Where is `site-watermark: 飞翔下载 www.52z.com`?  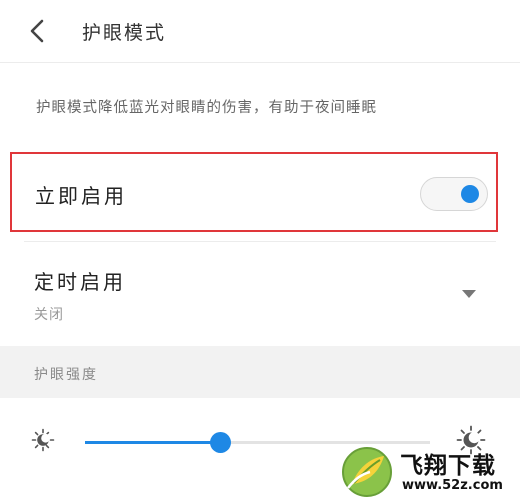 site-watermark: 飞翔下载 www.52z.com is located at coordinates (428, 470).